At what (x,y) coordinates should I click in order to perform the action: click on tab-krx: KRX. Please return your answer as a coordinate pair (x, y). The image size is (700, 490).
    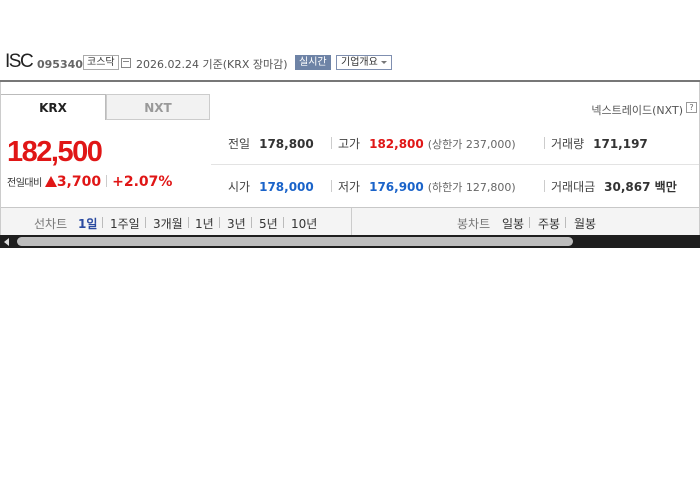
    Looking at the image, I should click on (53, 107).